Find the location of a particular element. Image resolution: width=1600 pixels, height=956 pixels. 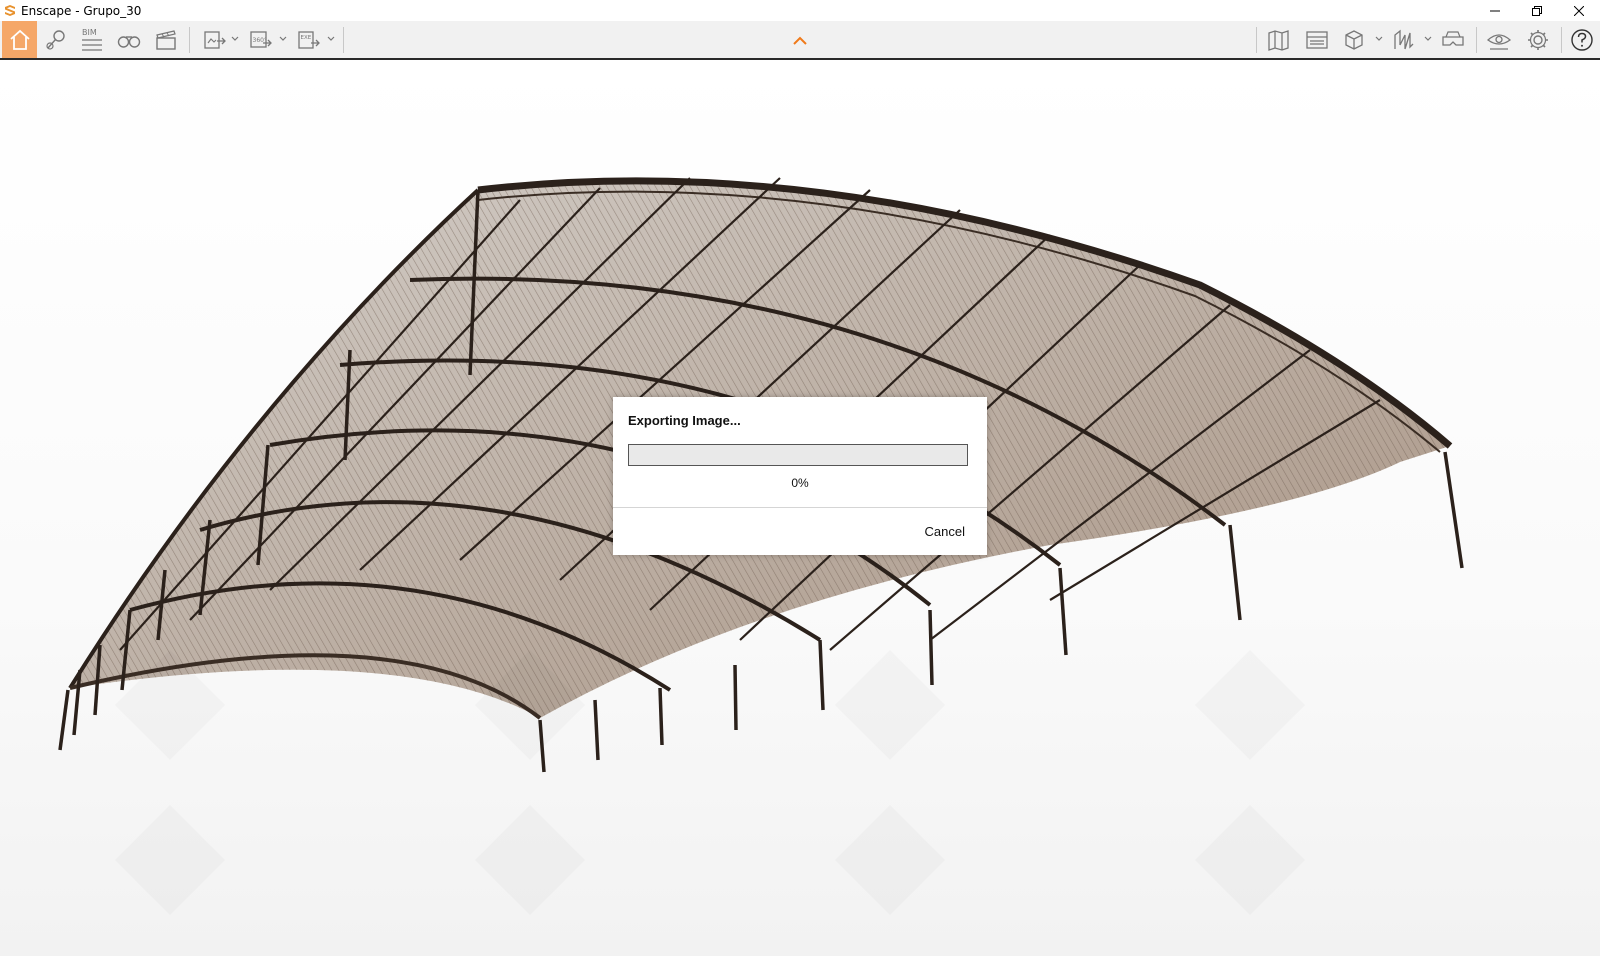

help-button is located at coordinates (1582, 39).